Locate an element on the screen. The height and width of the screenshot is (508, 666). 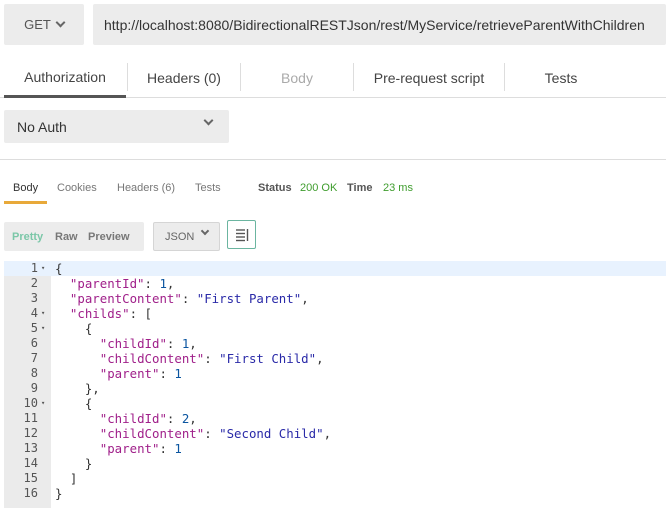
auth-type-dropdown: No Auth is located at coordinates (116, 126).